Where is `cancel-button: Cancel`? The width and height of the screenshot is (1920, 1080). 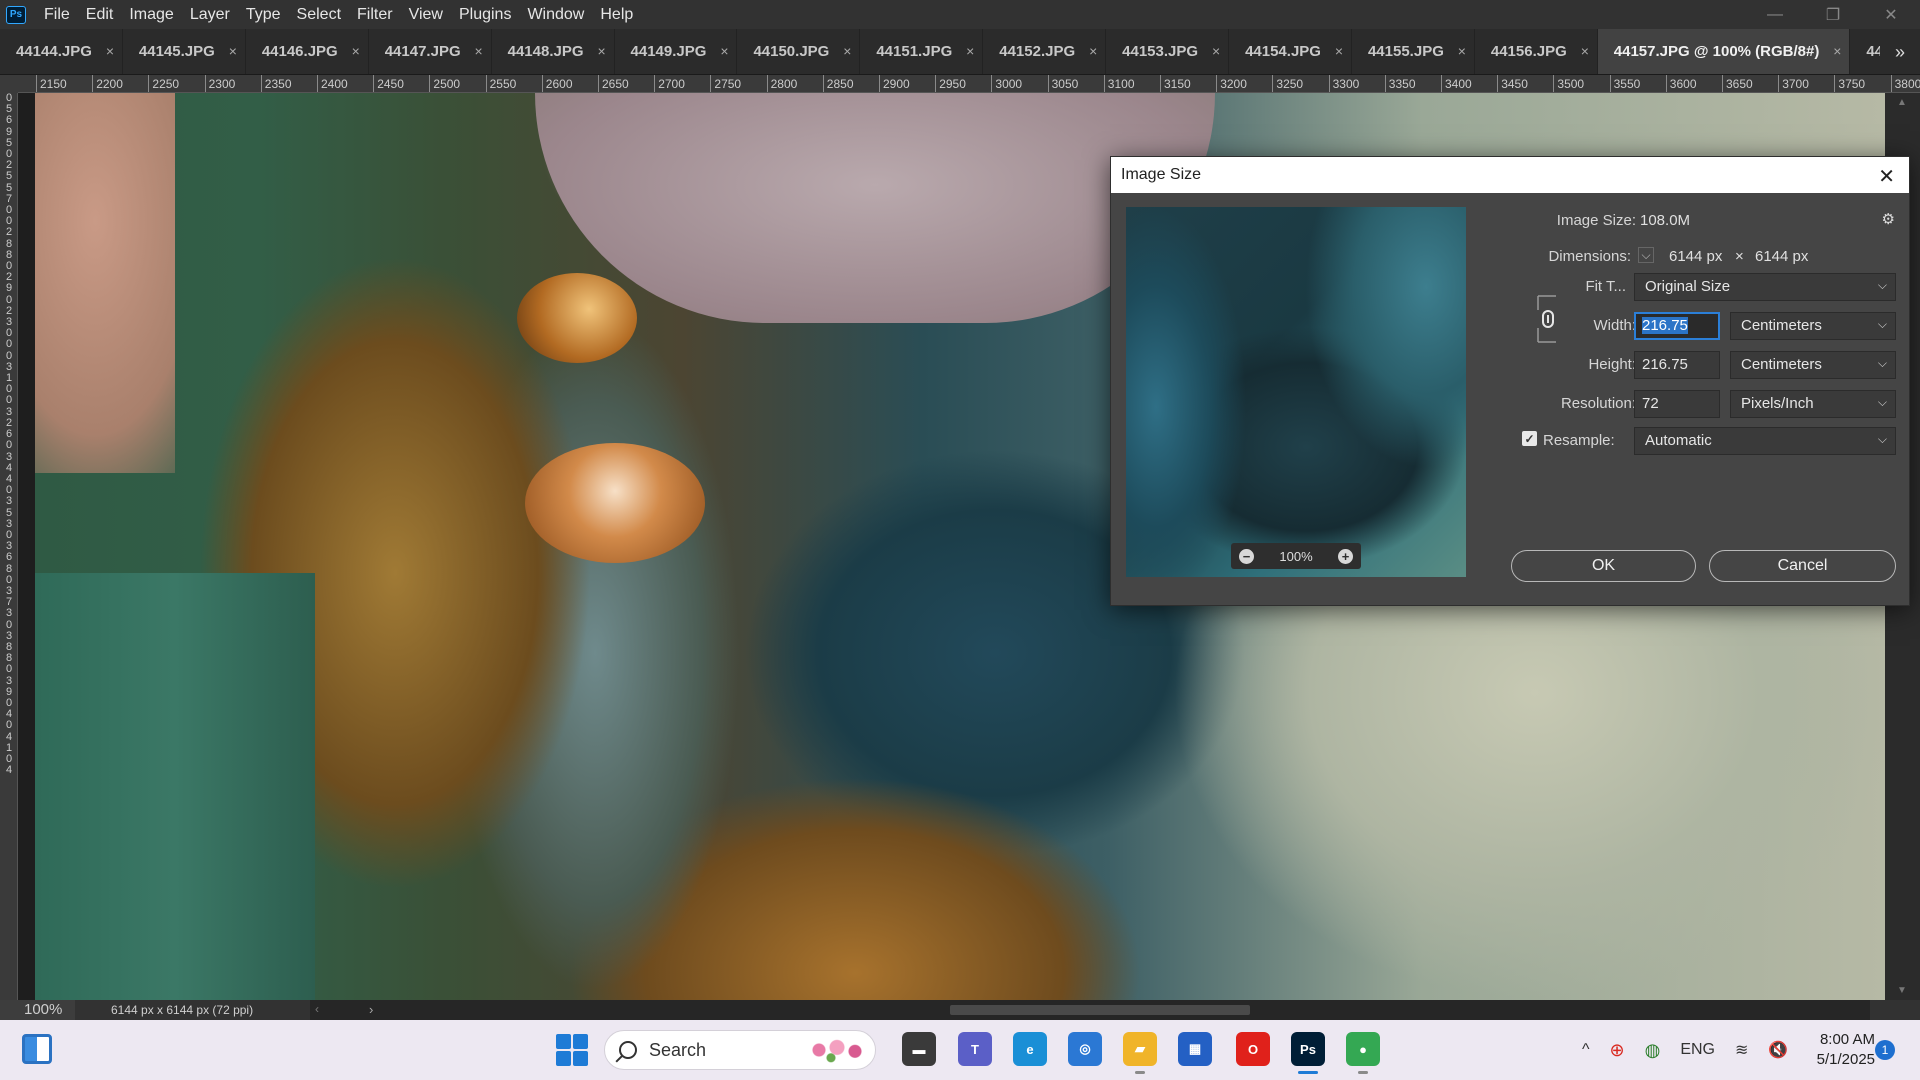 cancel-button: Cancel is located at coordinates (1802, 566).